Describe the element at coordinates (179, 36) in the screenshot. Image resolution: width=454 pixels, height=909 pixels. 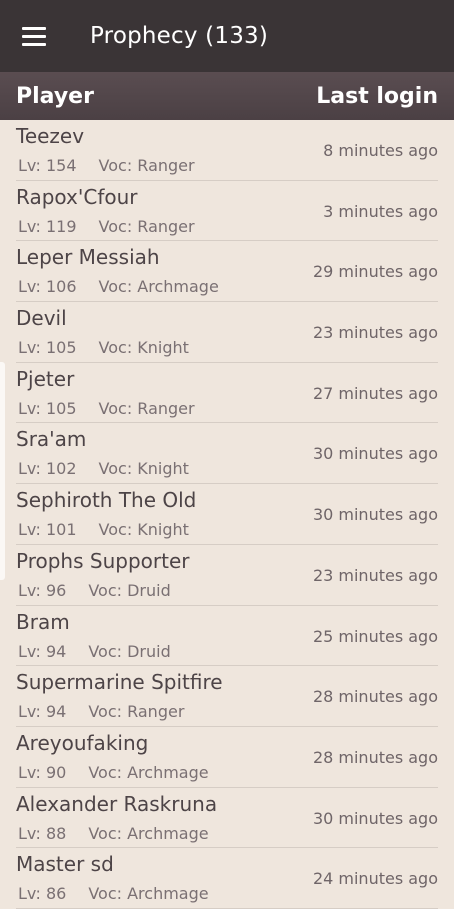
I see `page-title: Prophecy (133)` at that location.